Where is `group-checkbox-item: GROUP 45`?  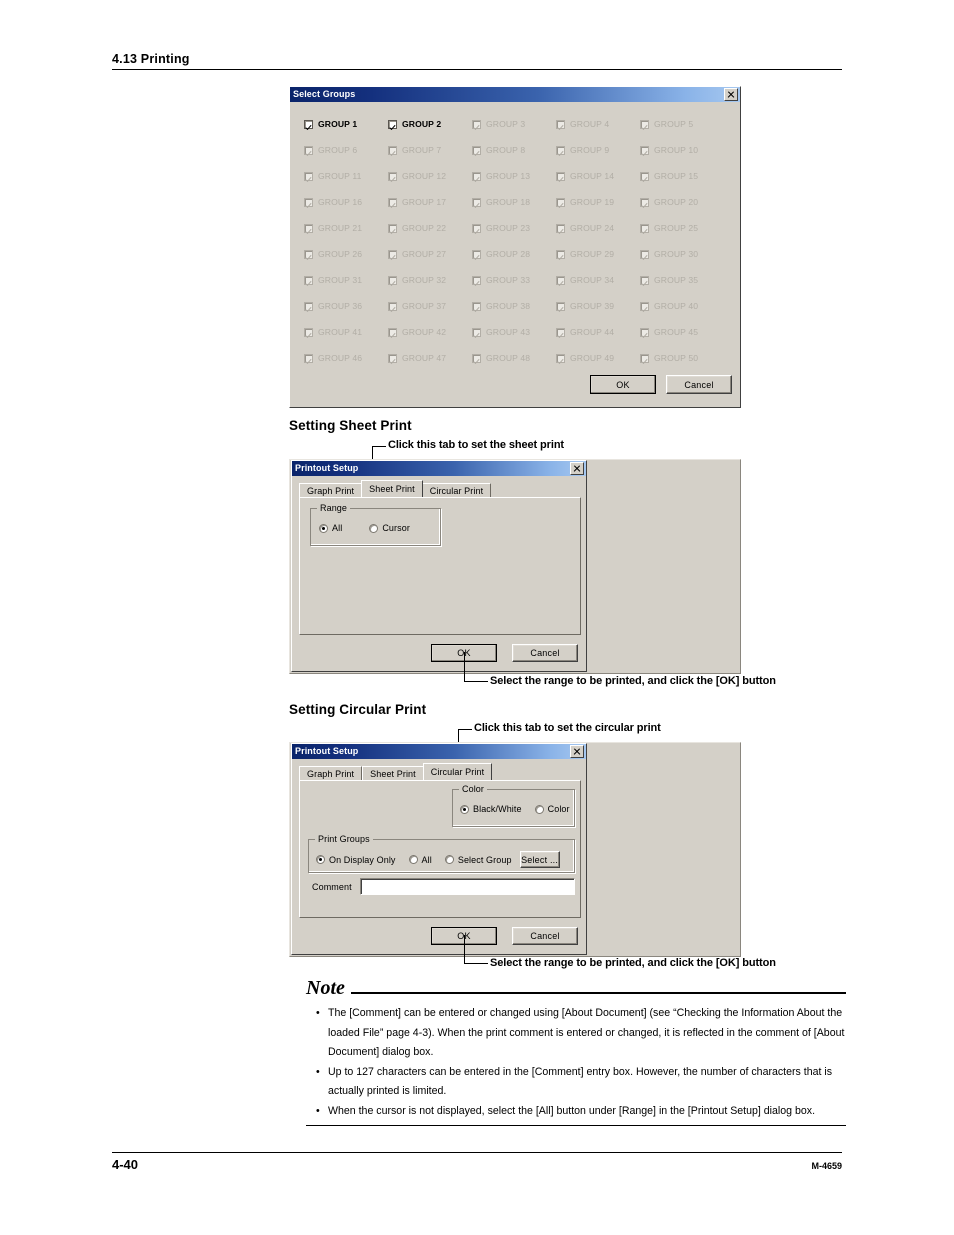
group-checkbox-item: GROUP 45 is located at coordinates (682, 332).